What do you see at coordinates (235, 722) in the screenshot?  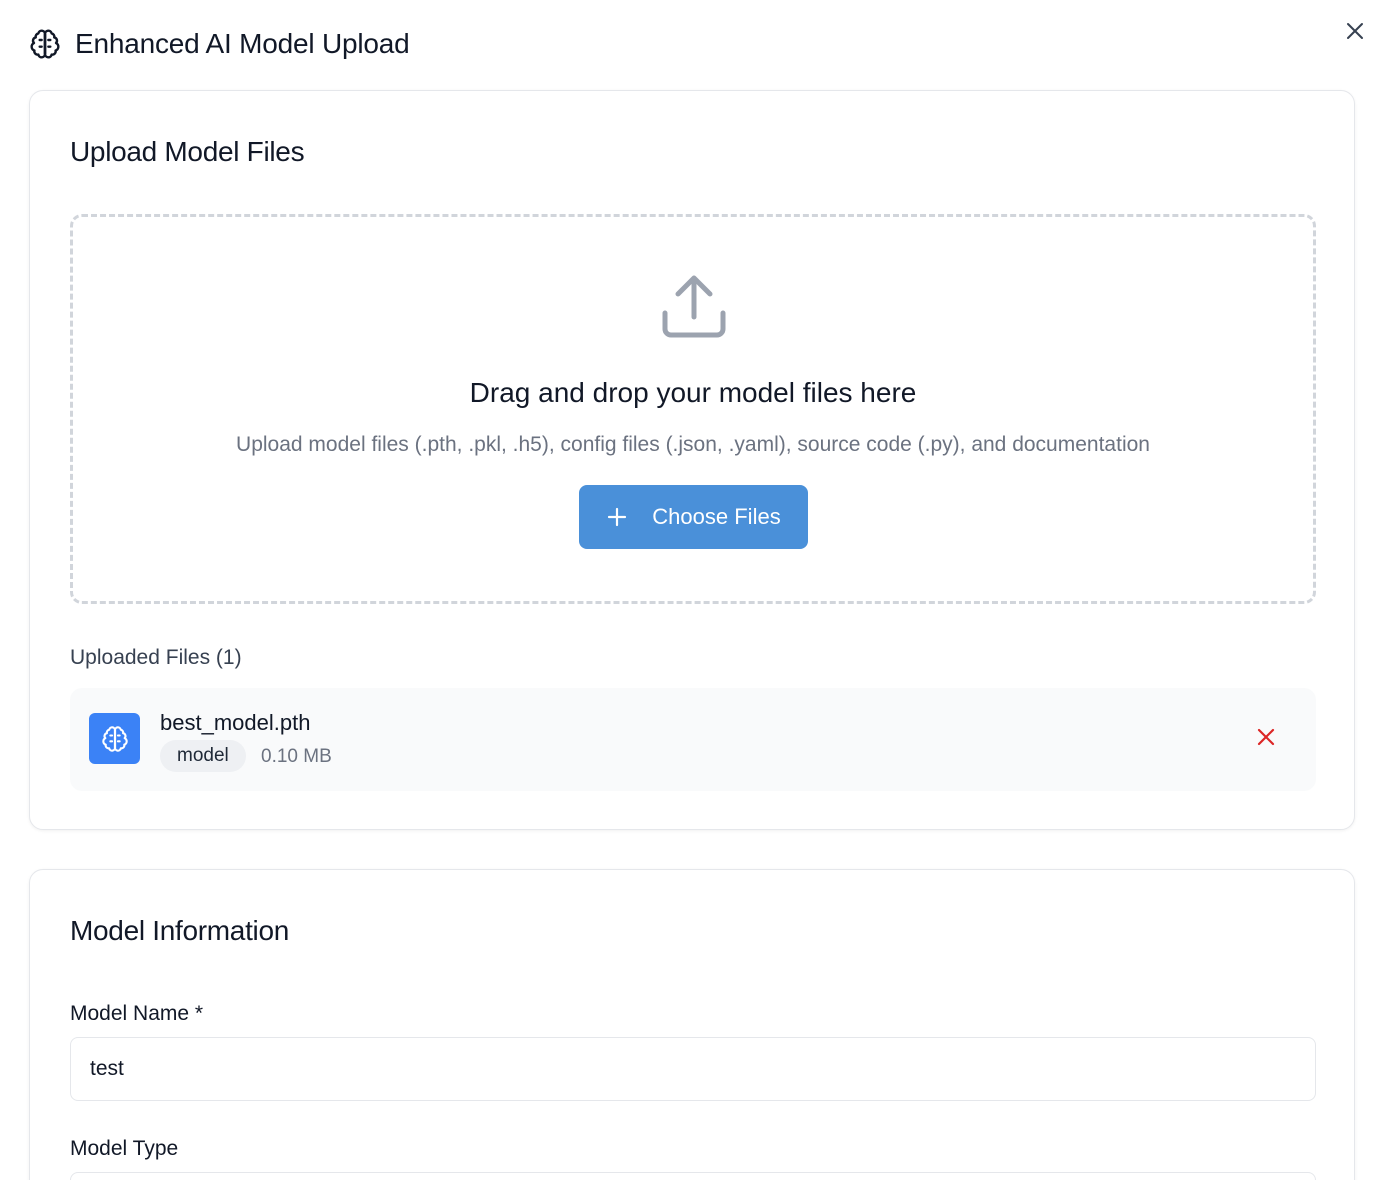 I see `file-name: best_model.pth` at bounding box center [235, 722].